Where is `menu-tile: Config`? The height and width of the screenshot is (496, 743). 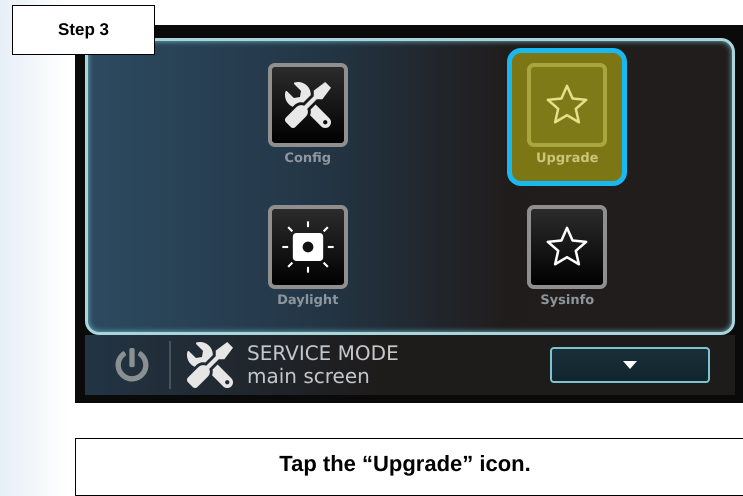
menu-tile: Config is located at coordinates (308, 117).